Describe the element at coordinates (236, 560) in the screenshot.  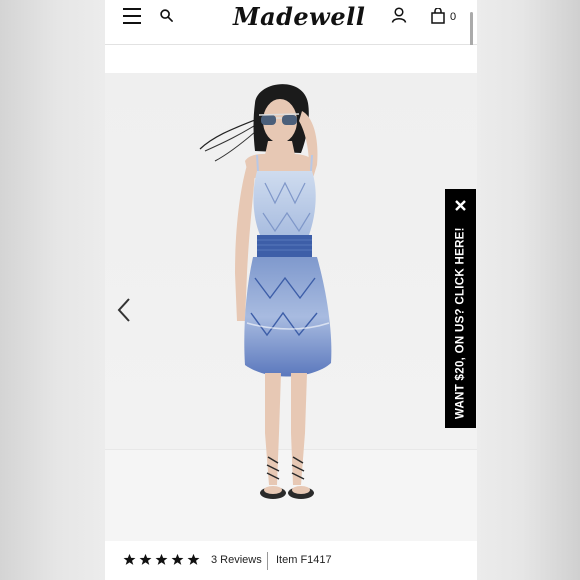
I see `reviews-link: 3 Reviews` at that location.